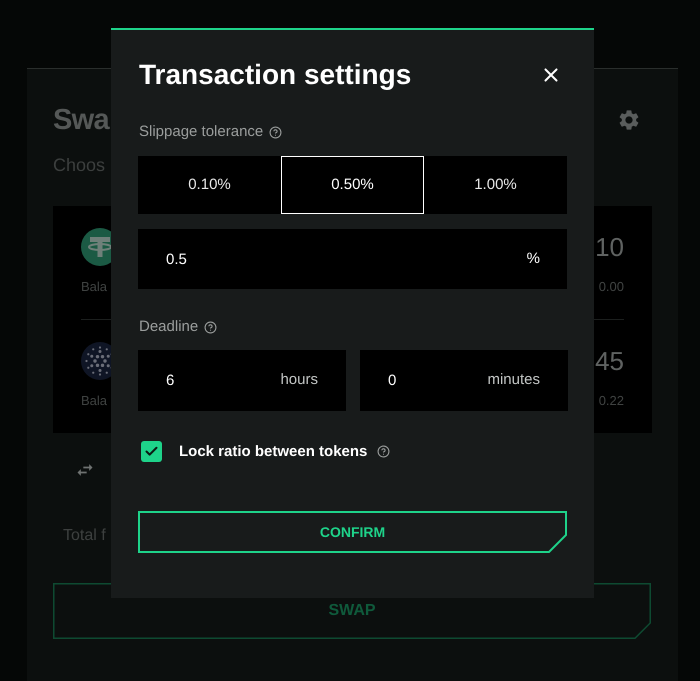  I want to click on slippage-option: 0.50%, so click(352, 185).